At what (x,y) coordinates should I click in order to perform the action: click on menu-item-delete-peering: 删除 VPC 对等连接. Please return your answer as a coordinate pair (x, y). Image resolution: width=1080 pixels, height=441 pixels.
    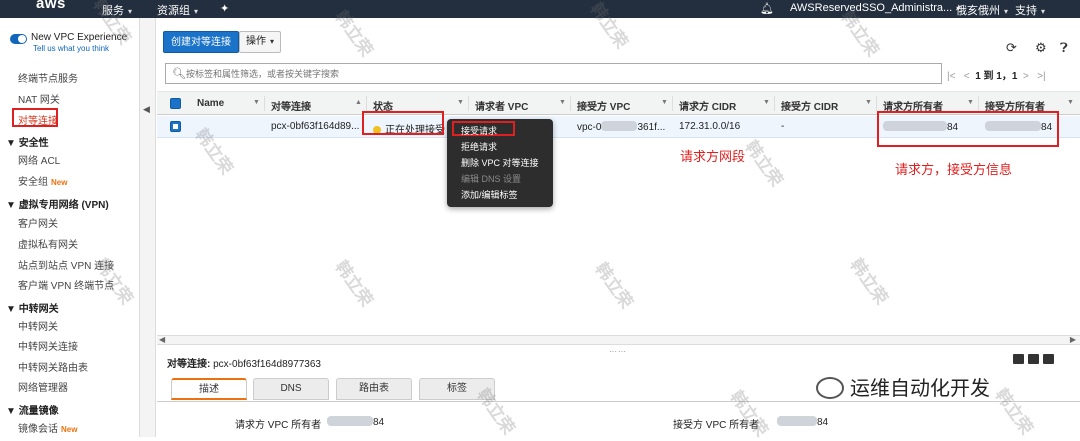
    Looking at the image, I should click on (500, 162).